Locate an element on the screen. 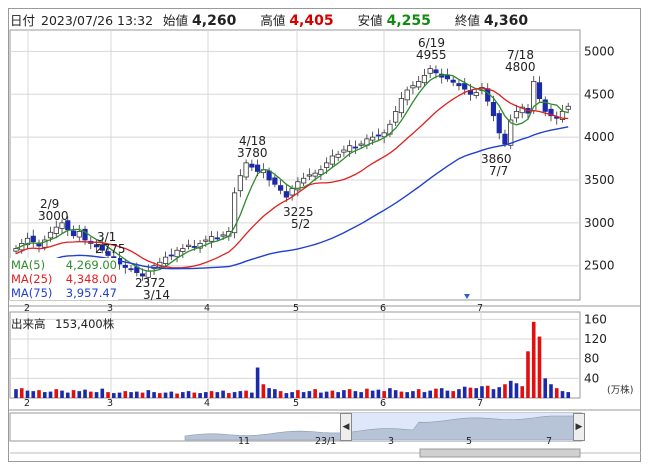 Image resolution: width=653 pixels, height=470 pixels. volume-x-tick-label: 4 is located at coordinates (207, 403).